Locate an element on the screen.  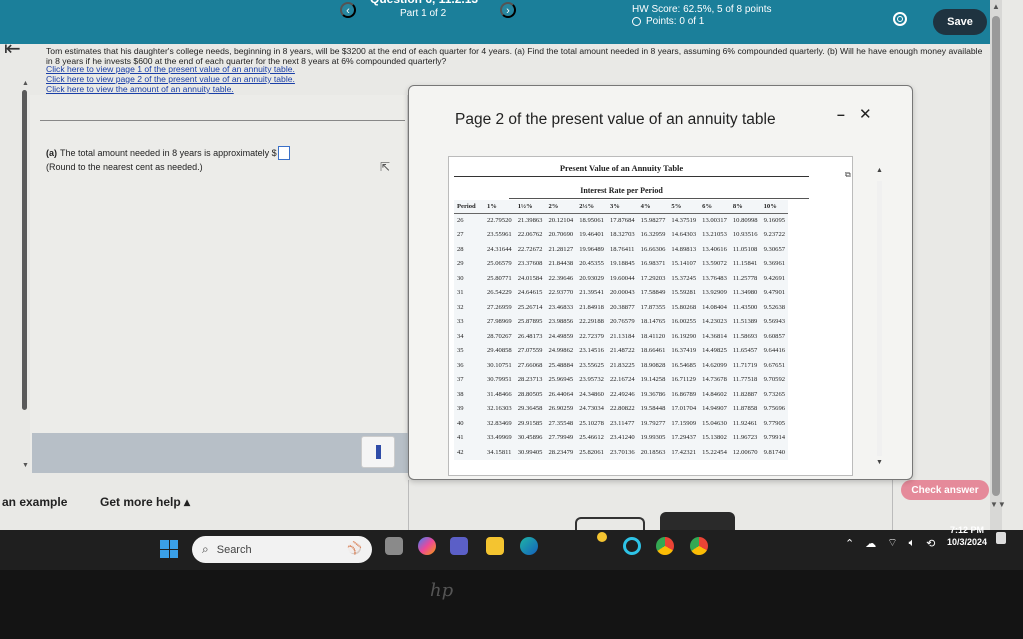
table-scroll-up-icon: ▲ is located at coordinates (879, 170).